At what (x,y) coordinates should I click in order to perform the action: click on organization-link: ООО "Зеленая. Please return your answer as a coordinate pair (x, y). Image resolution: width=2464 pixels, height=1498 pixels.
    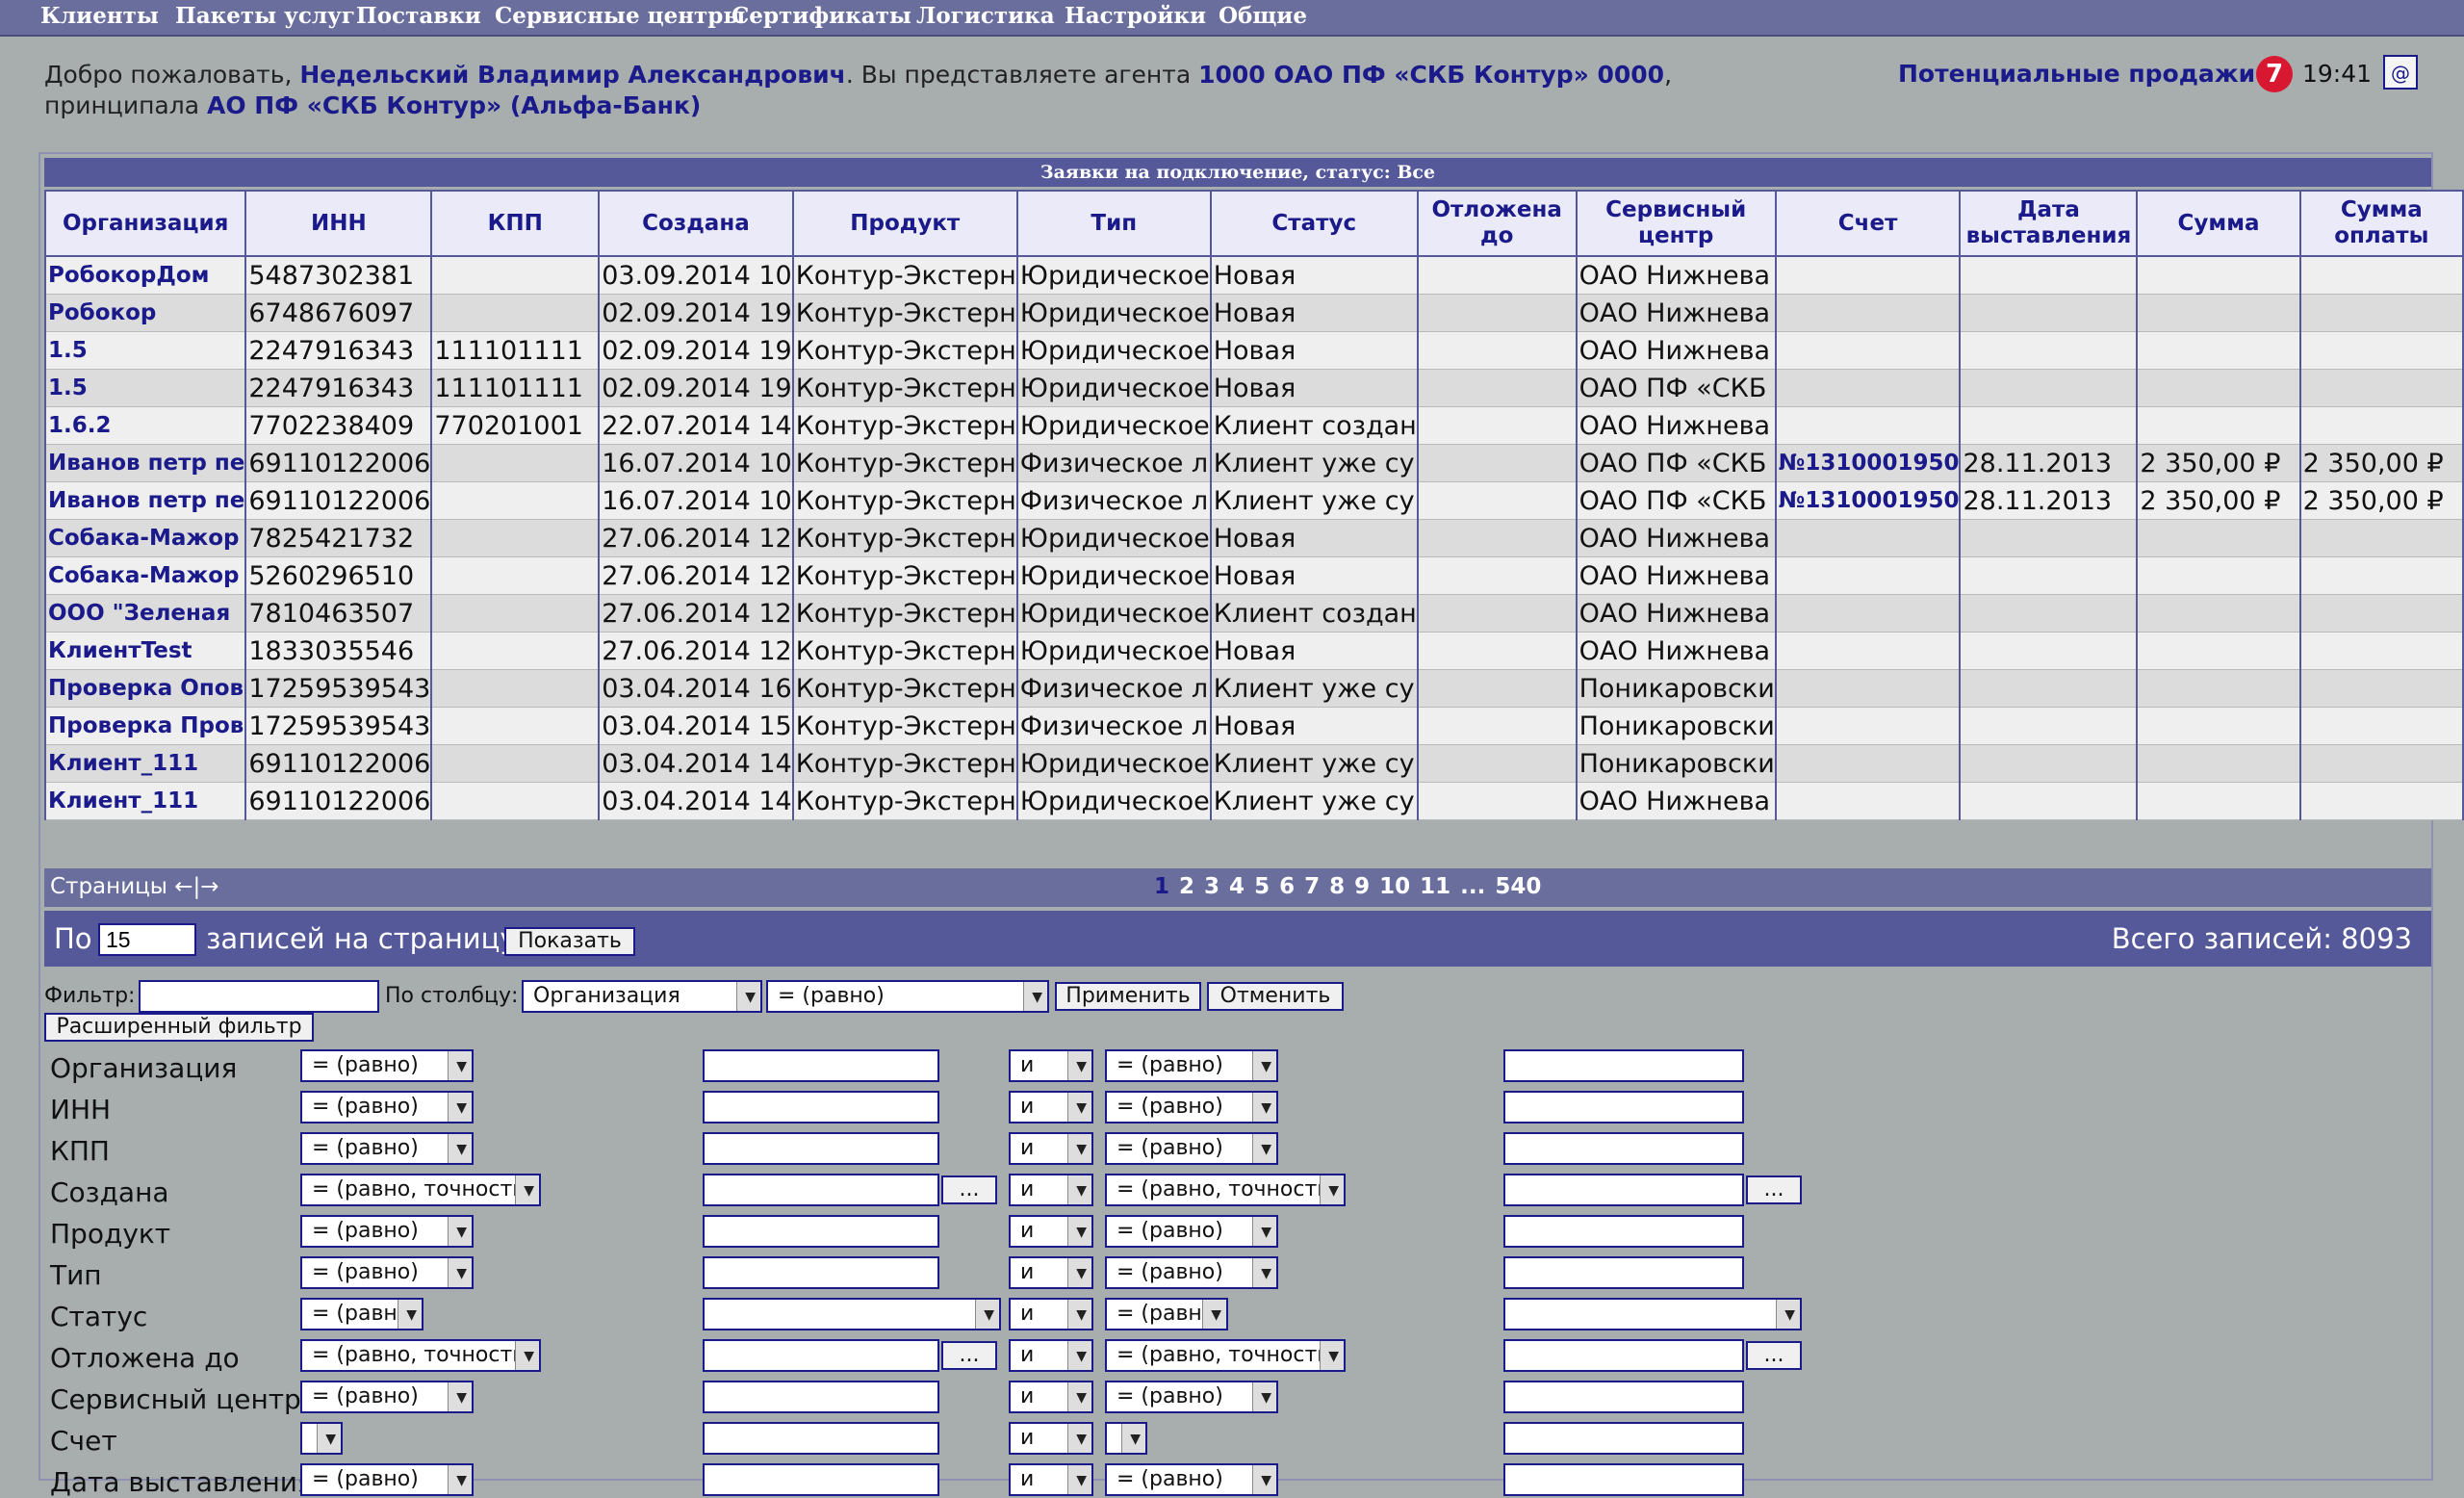
    Looking at the image, I should click on (145, 613).